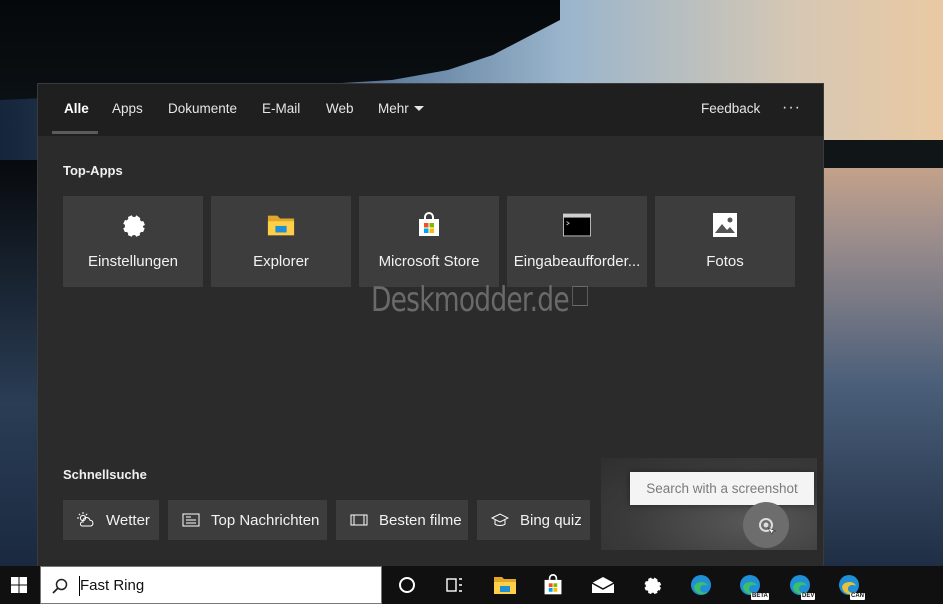 The height and width of the screenshot is (604, 943). I want to click on taskbar-edge-dev: DEV, so click(800, 585).